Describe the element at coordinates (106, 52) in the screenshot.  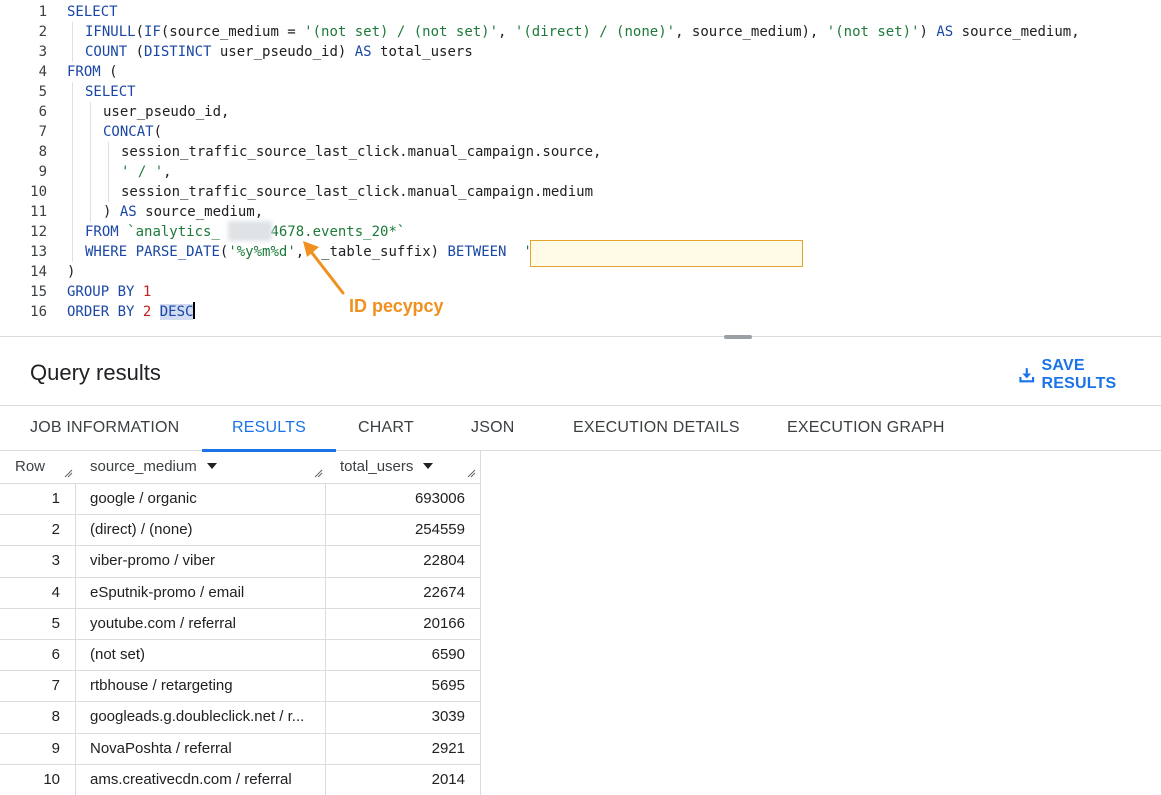
I see `code-token: COUNT` at that location.